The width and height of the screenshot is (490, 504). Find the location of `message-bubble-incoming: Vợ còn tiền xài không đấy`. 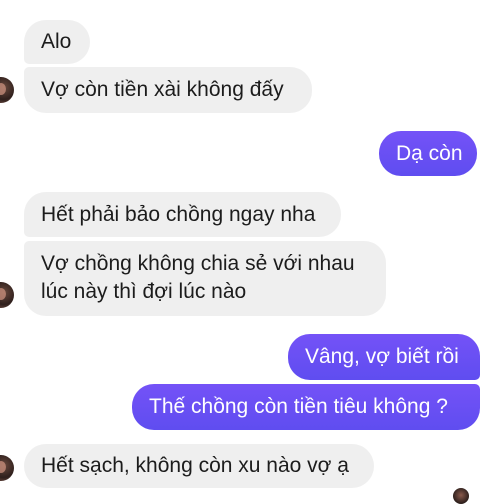

message-bubble-incoming: Vợ còn tiền xài không đấy is located at coordinates (168, 90).